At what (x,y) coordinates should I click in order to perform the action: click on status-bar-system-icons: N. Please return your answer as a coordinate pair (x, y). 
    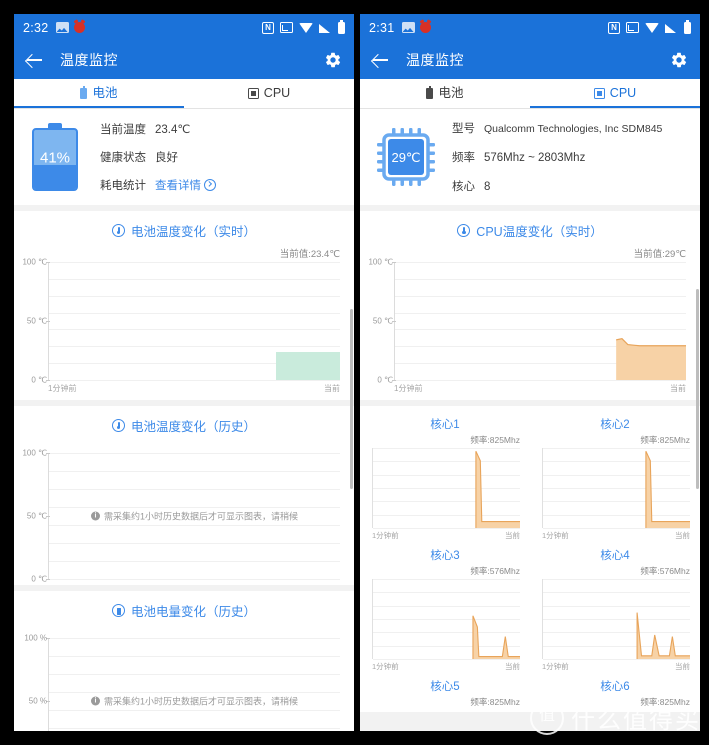
    Looking at the image, I should click on (303, 26).